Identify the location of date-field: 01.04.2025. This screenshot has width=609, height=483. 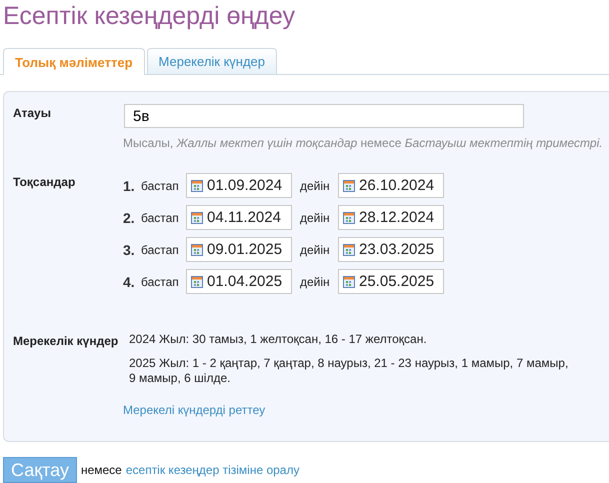
(239, 281).